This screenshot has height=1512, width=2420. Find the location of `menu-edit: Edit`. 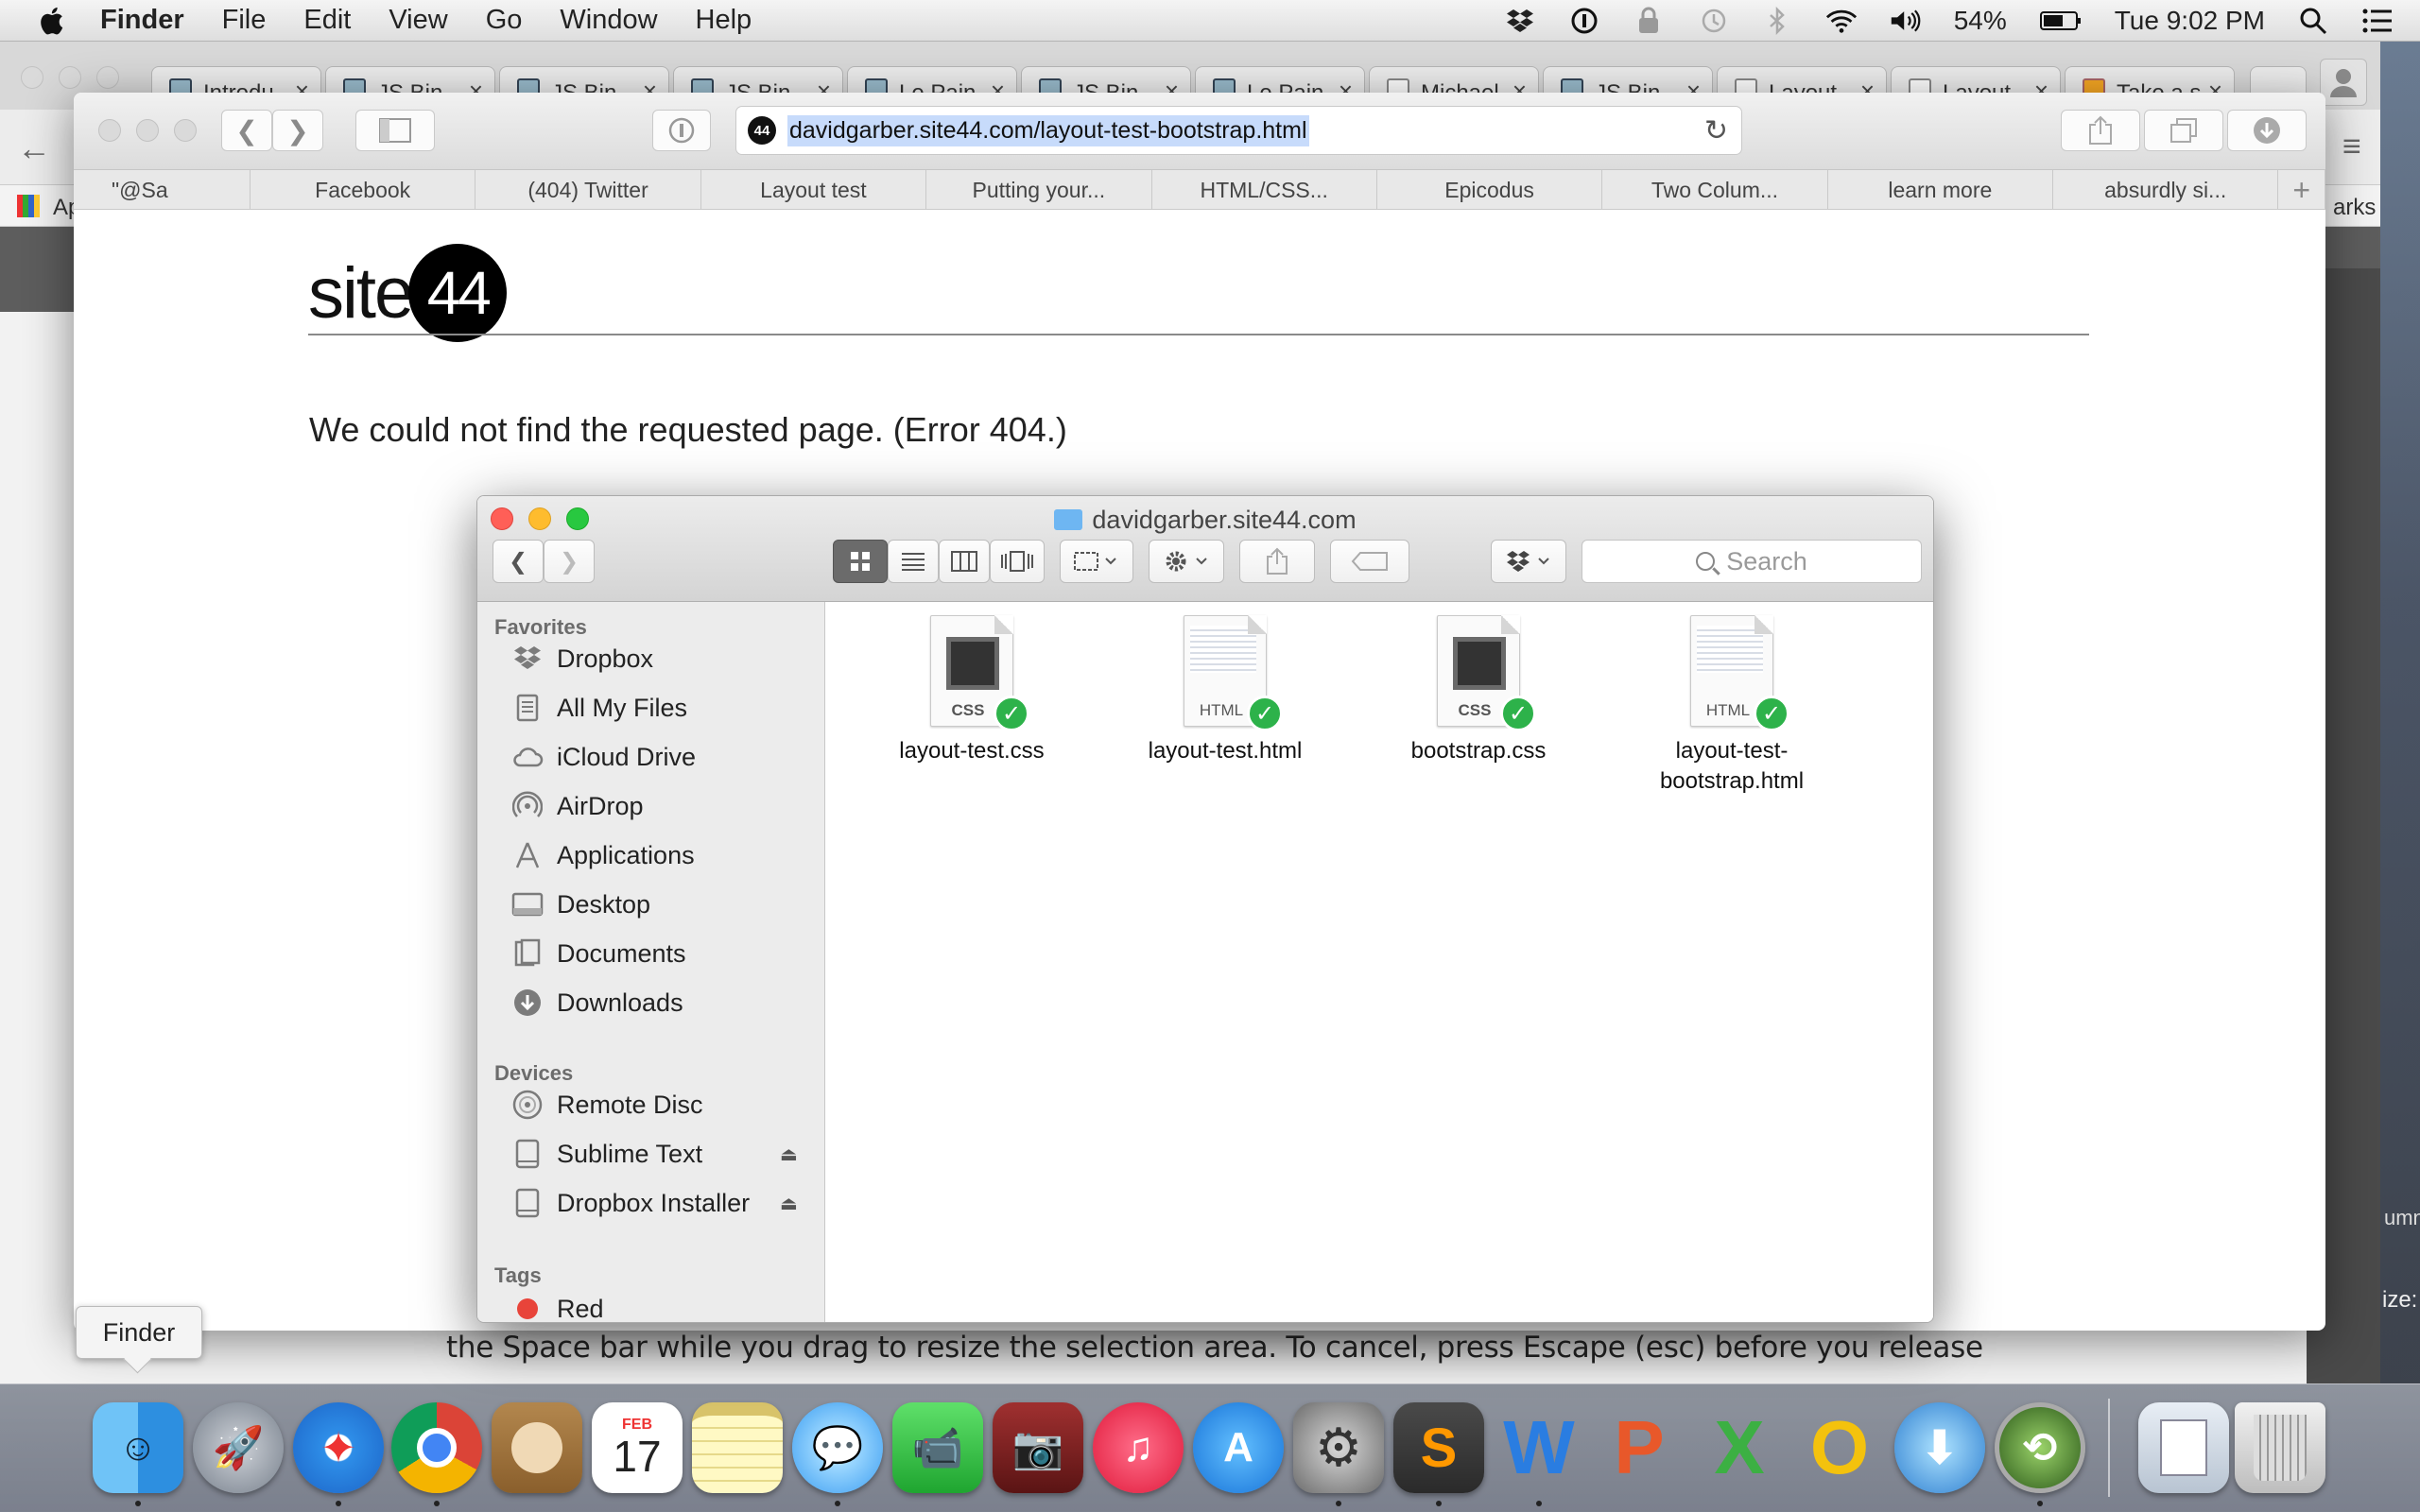

menu-edit: Edit is located at coordinates (327, 20).